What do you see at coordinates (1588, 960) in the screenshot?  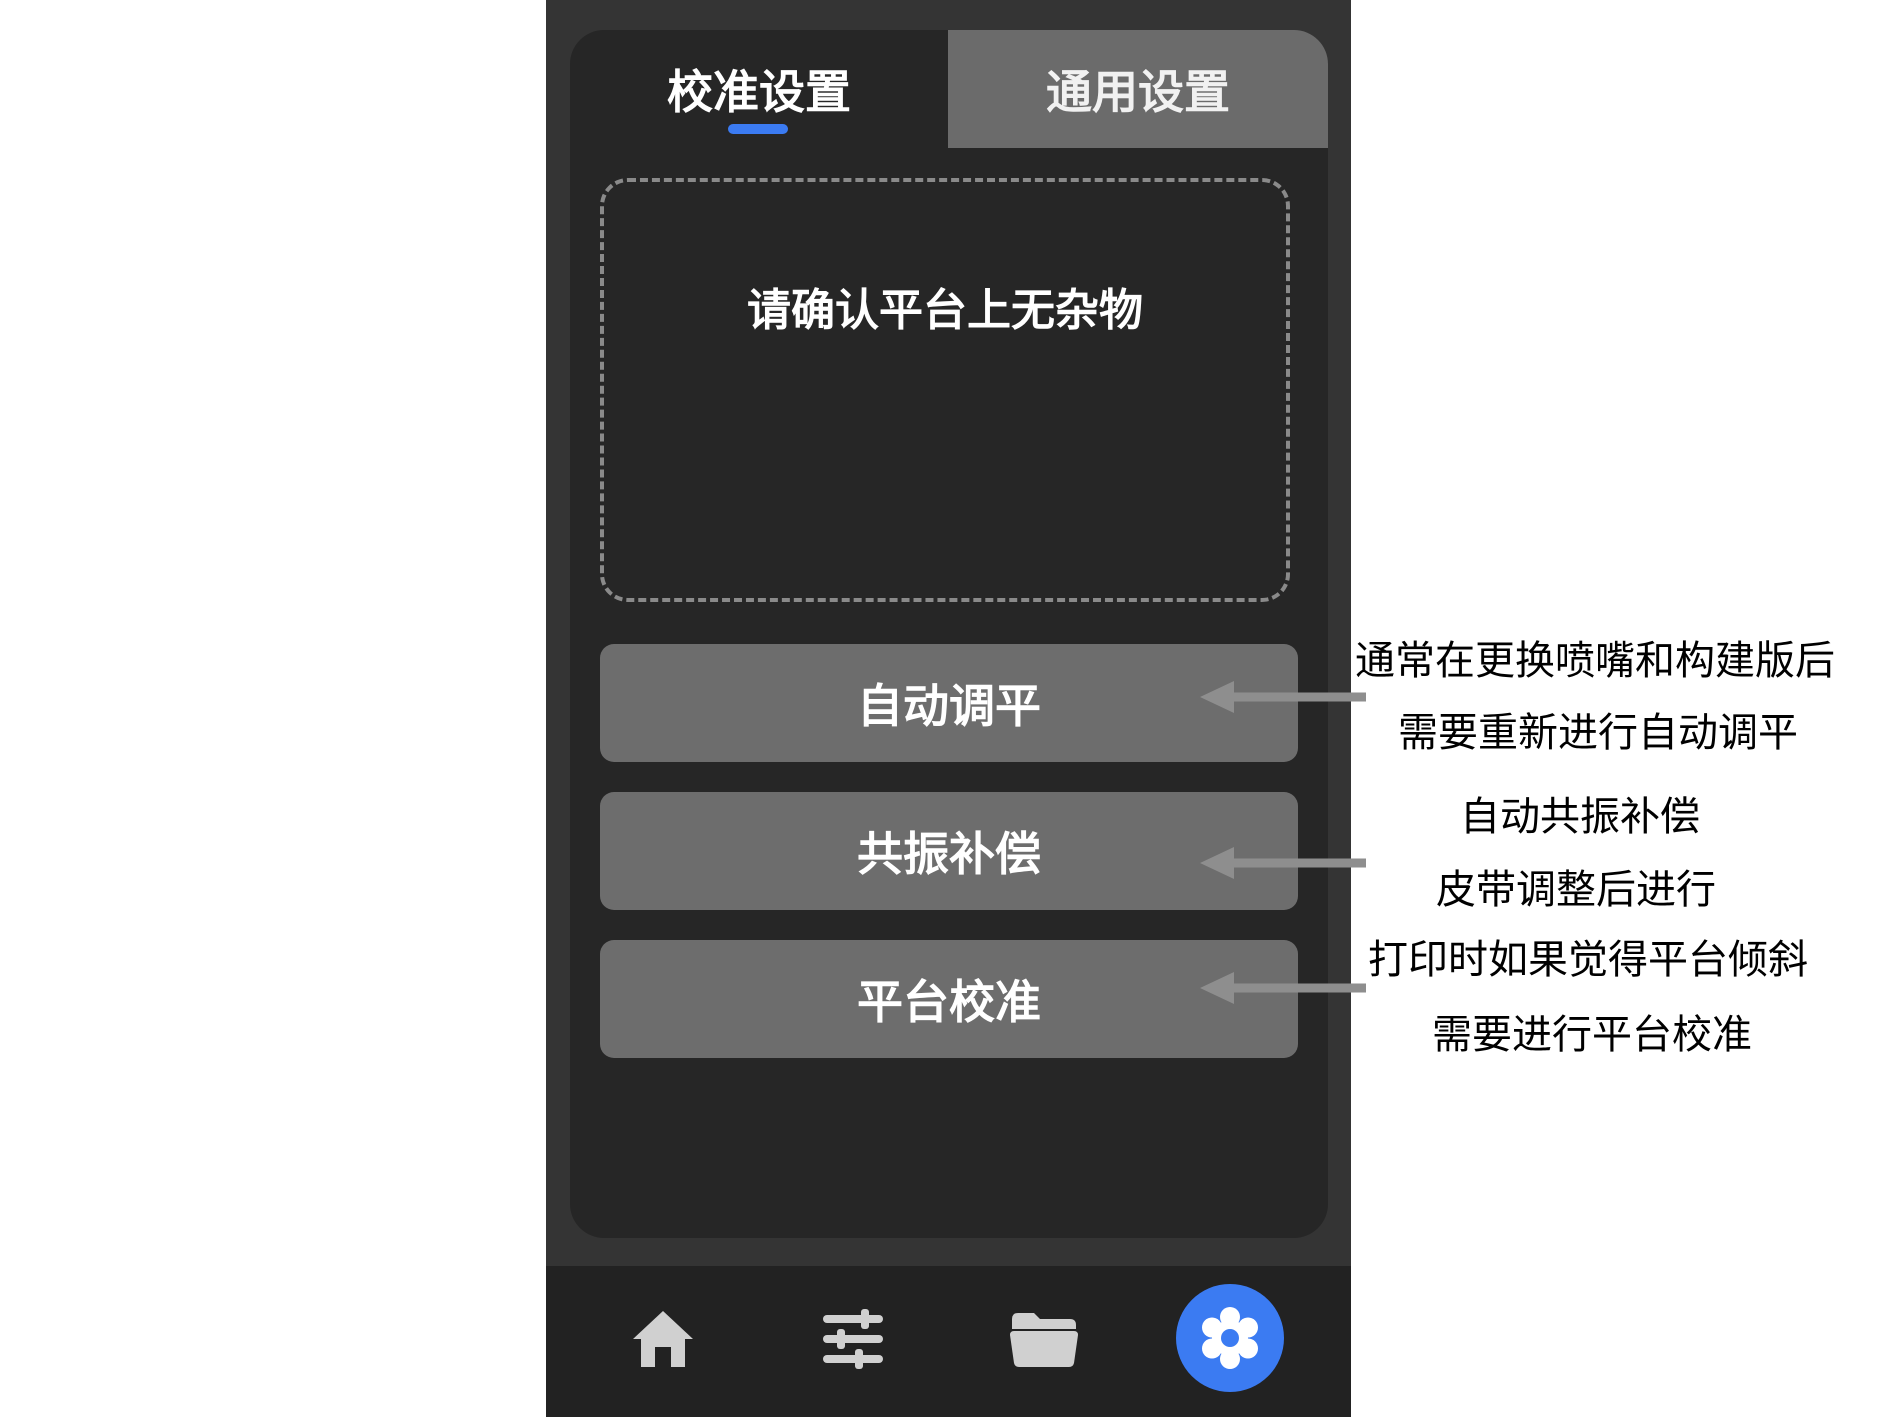 I see `annotation-platform-line1: 打印时如果觉得平台倾斜` at bounding box center [1588, 960].